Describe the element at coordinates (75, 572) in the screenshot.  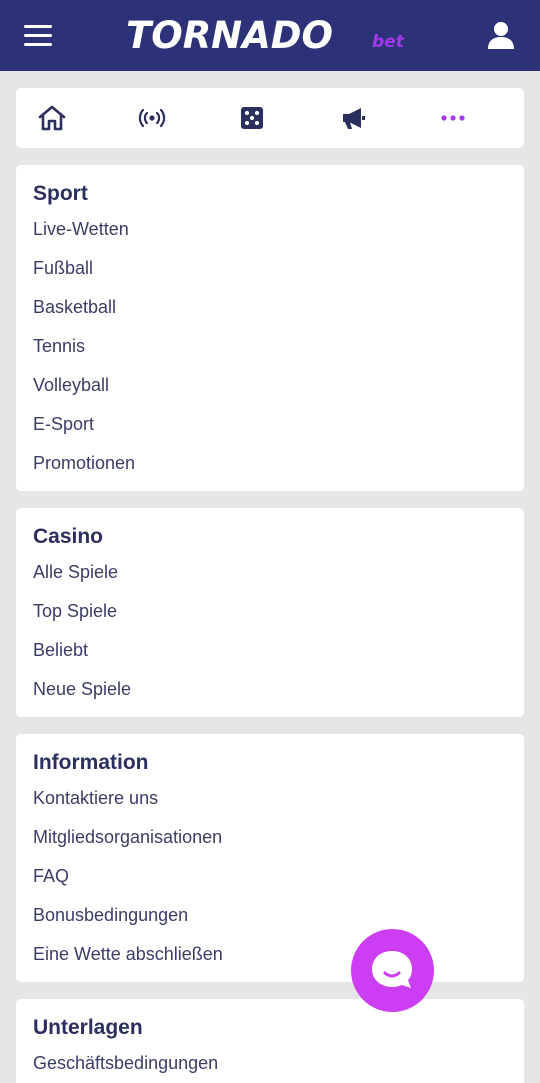
I see `link-alle-spiele: Alle Spiele` at that location.